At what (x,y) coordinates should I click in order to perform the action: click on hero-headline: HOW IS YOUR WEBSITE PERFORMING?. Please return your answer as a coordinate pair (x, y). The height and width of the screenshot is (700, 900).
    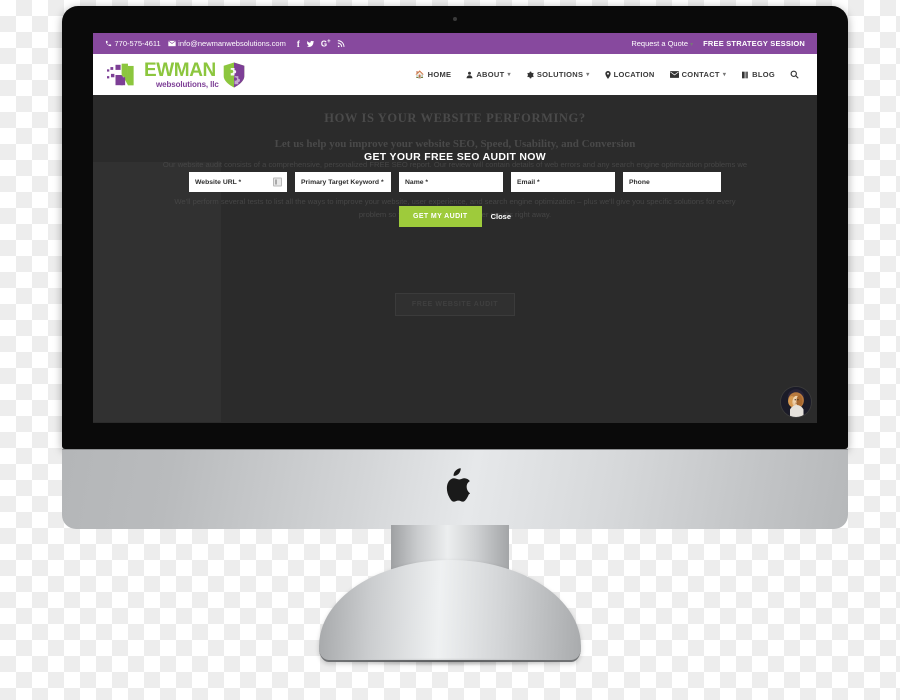
    Looking at the image, I should click on (455, 118).